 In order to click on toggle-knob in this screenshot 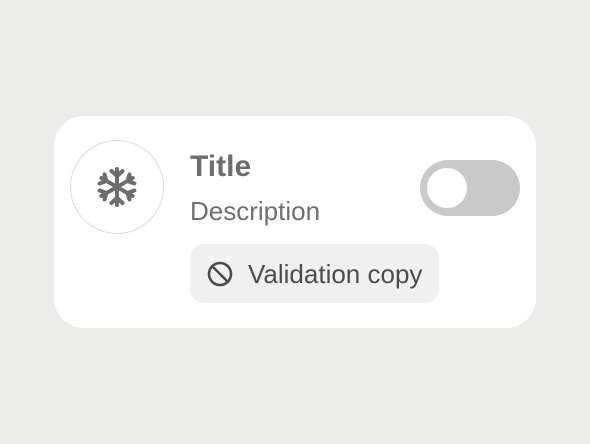, I will do `click(447, 188)`.